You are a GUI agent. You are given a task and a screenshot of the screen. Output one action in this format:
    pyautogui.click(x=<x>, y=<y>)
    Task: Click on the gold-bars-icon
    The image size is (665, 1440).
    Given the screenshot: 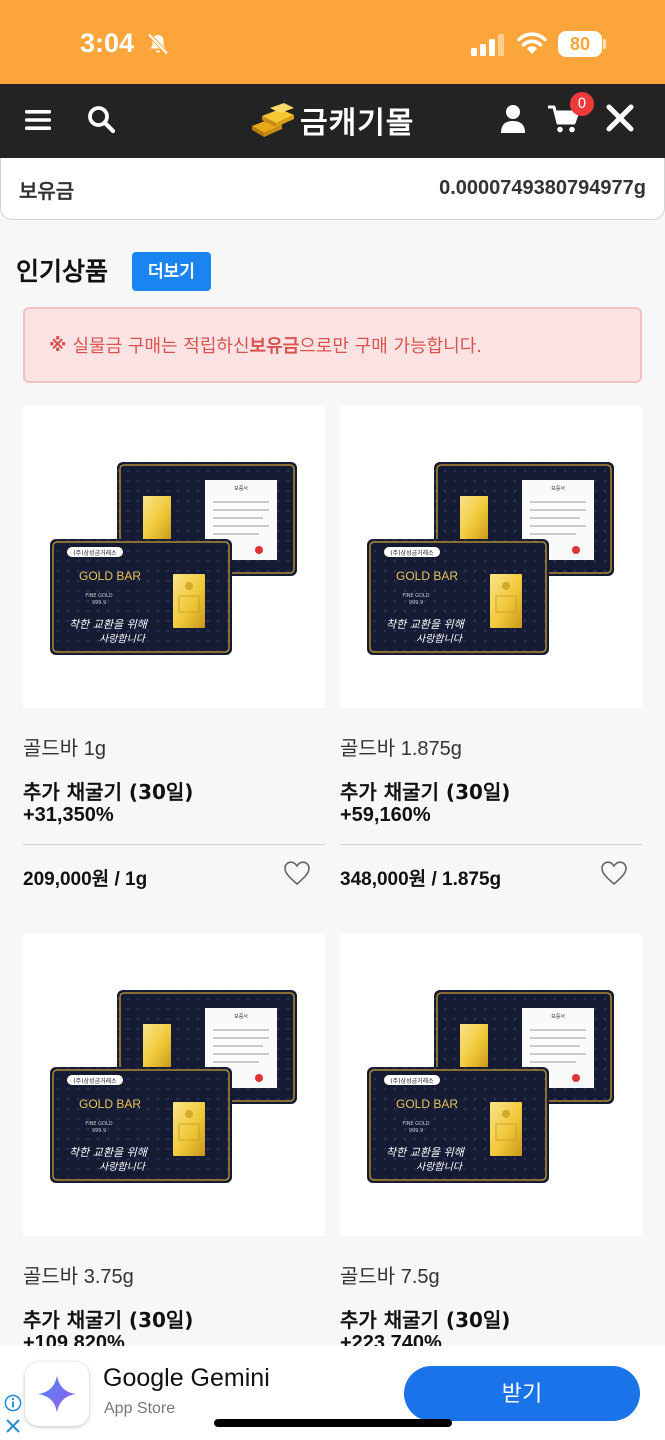 What is the action you would take?
    pyautogui.click(x=273, y=120)
    